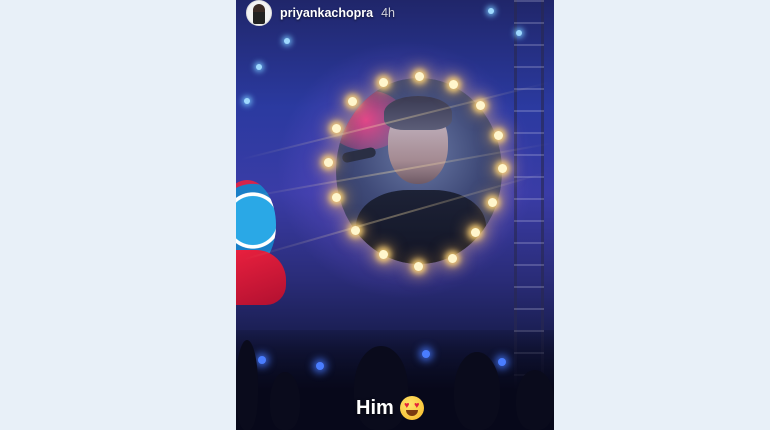 The image size is (770, 430). Describe the element at coordinates (411, 408) in the screenshot. I see `heart-eyes-emoji-icon: ♥ ♥` at that location.